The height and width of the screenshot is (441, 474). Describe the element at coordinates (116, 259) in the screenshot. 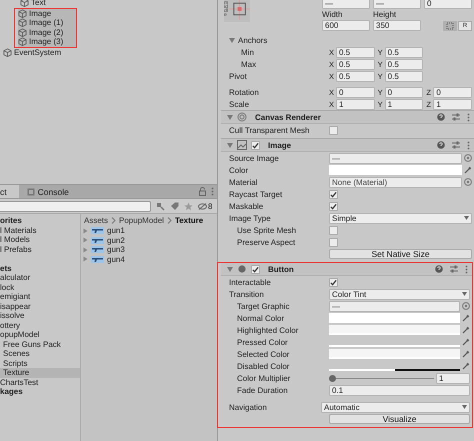

I see `asset-item: gun4` at that location.